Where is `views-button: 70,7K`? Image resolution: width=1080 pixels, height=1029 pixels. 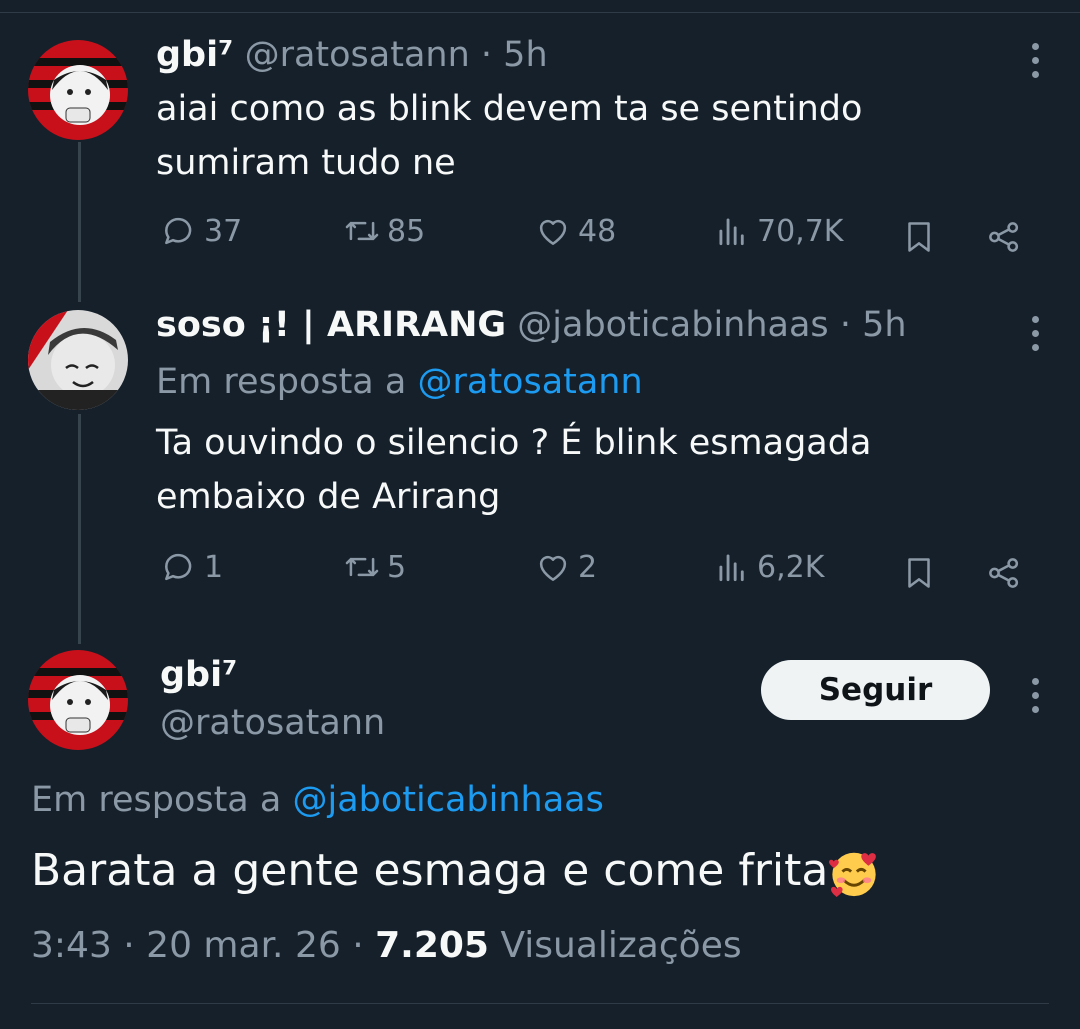 views-button: 70,7K is located at coordinates (778, 231).